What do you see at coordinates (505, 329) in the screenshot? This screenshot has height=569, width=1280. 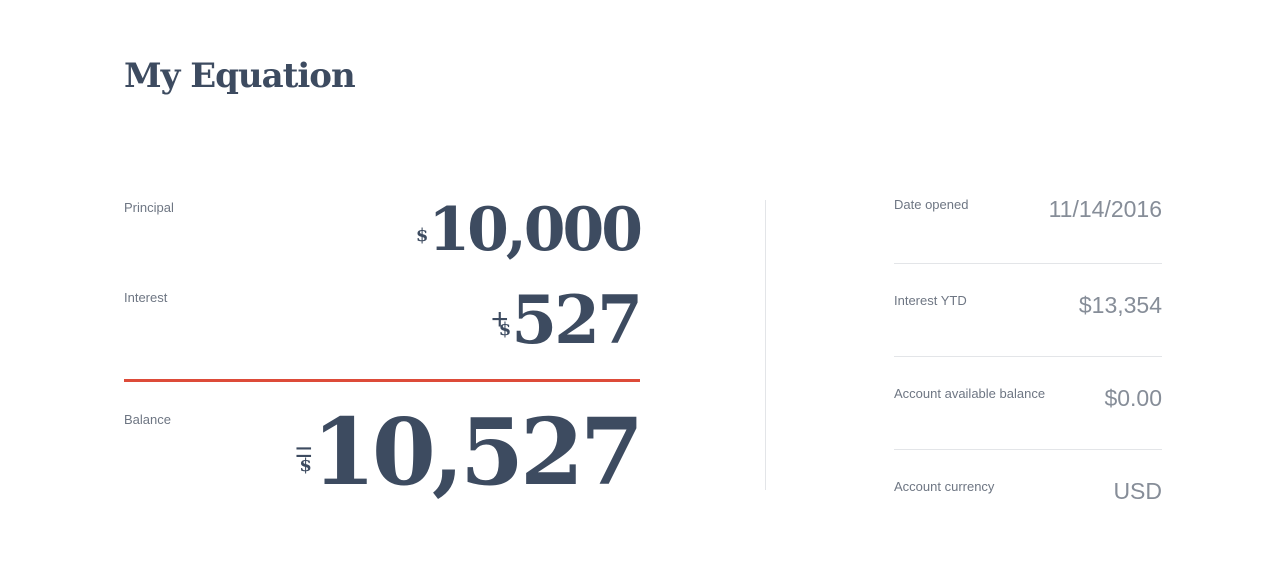 I see `interest-currency-symbol: $` at bounding box center [505, 329].